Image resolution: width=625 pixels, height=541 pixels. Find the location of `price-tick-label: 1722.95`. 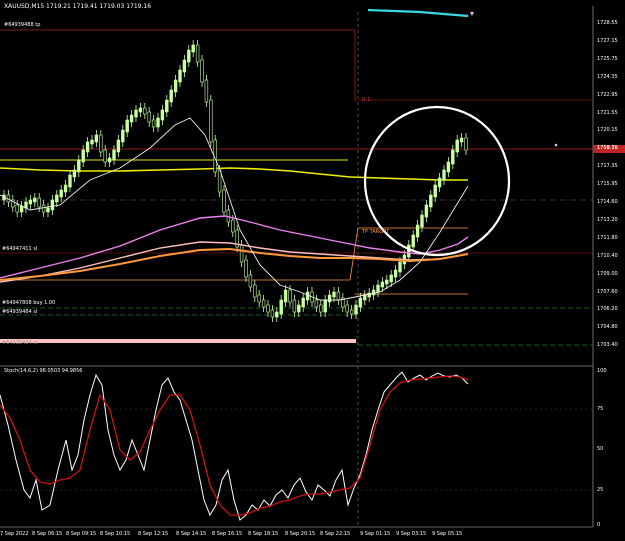

price-tick-label: 1722.95 is located at coordinates (607, 94).